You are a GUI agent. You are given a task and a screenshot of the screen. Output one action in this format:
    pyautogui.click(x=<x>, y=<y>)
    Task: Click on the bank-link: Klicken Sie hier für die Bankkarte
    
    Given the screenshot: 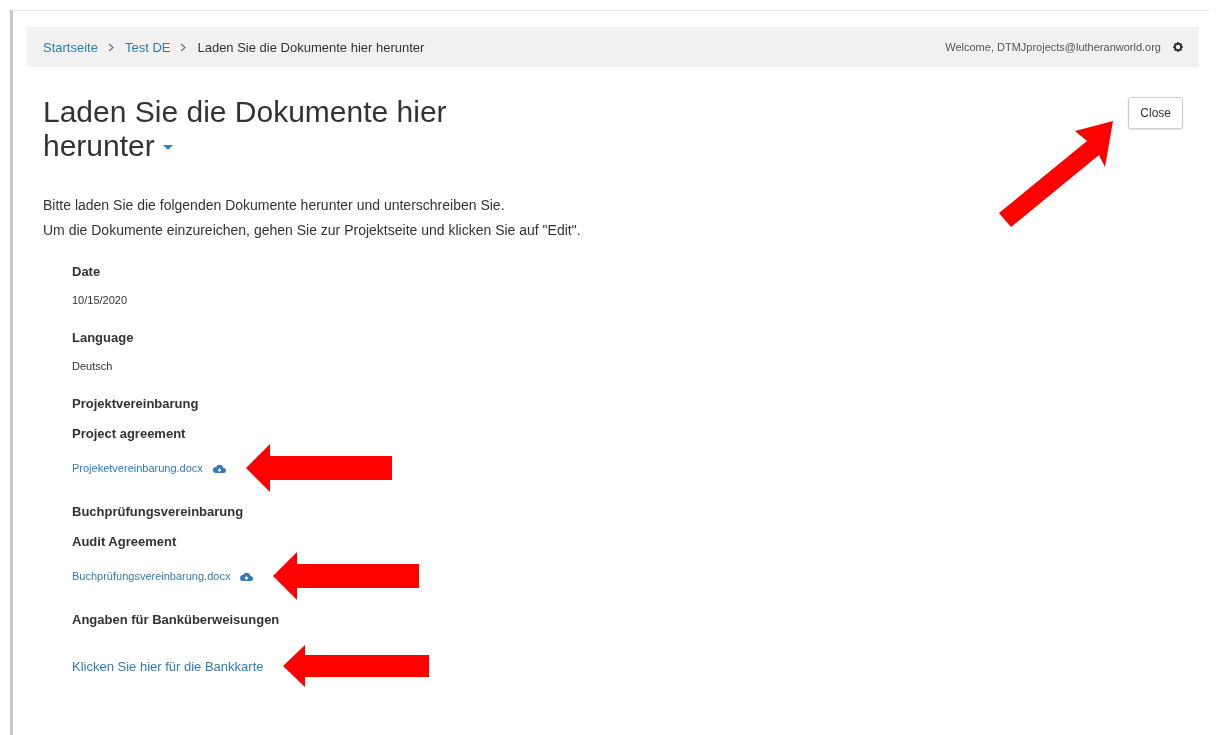 What is the action you would take?
    pyautogui.click(x=168, y=666)
    